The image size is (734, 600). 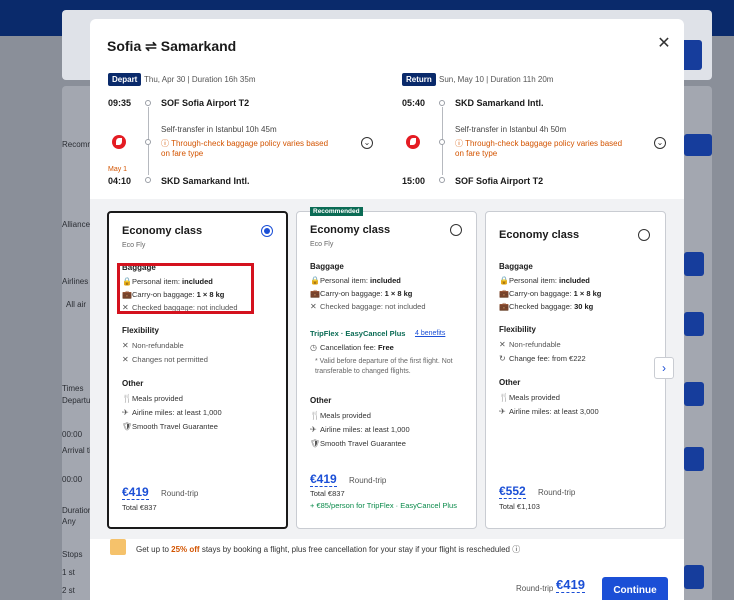 What do you see at coordinates (72, 554) in the screenshot?
I see `bg-stops: Stops` at bounding box center [72, 554].